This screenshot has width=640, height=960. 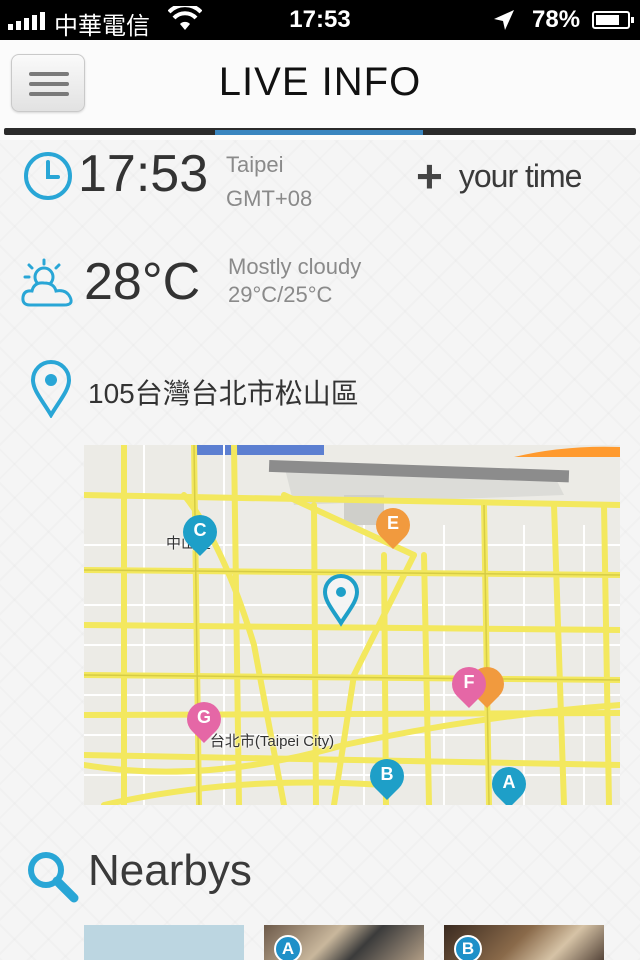 What do you see at coordinates (143, 174) in the screenshot?
I see `current-time: 17:53` at bounding box center [143, 174].